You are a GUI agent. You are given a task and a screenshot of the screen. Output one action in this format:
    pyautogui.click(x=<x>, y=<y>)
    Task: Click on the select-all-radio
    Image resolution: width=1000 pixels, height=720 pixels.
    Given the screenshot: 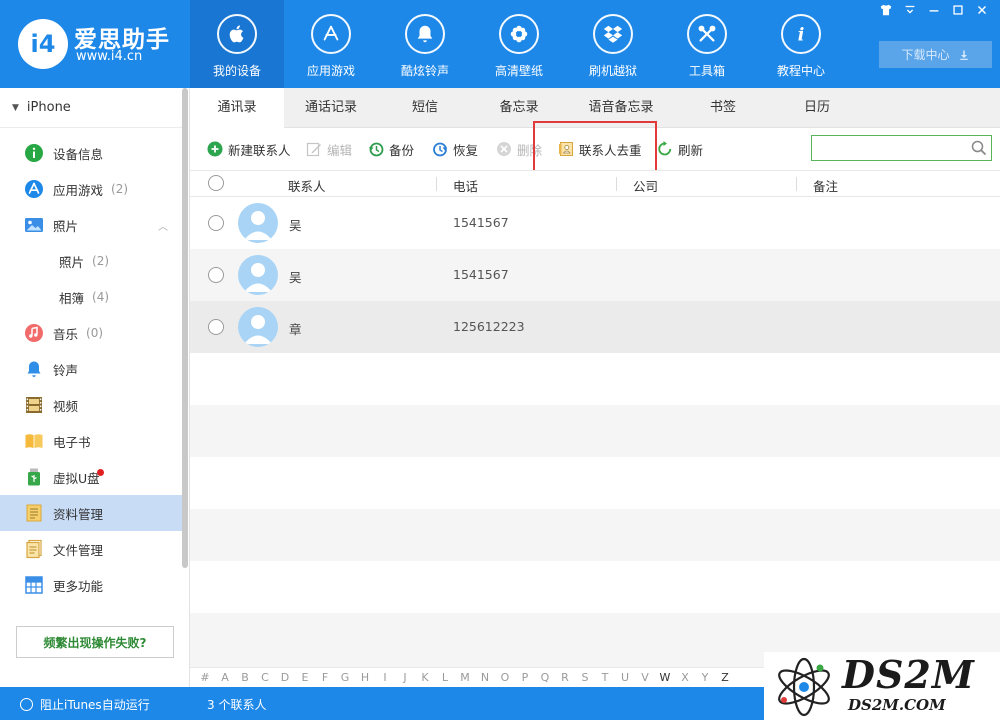 What is the action you would take?
    pyautogui.click(x=216, y=183)
    